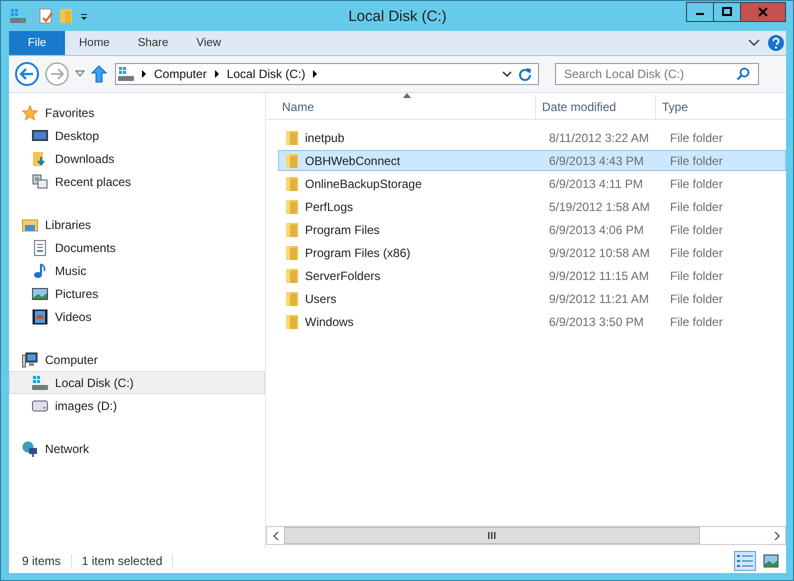  Describe the element at coordinates (137, 181) in the screenshot. I see `nav-item: Recent places` at that location.